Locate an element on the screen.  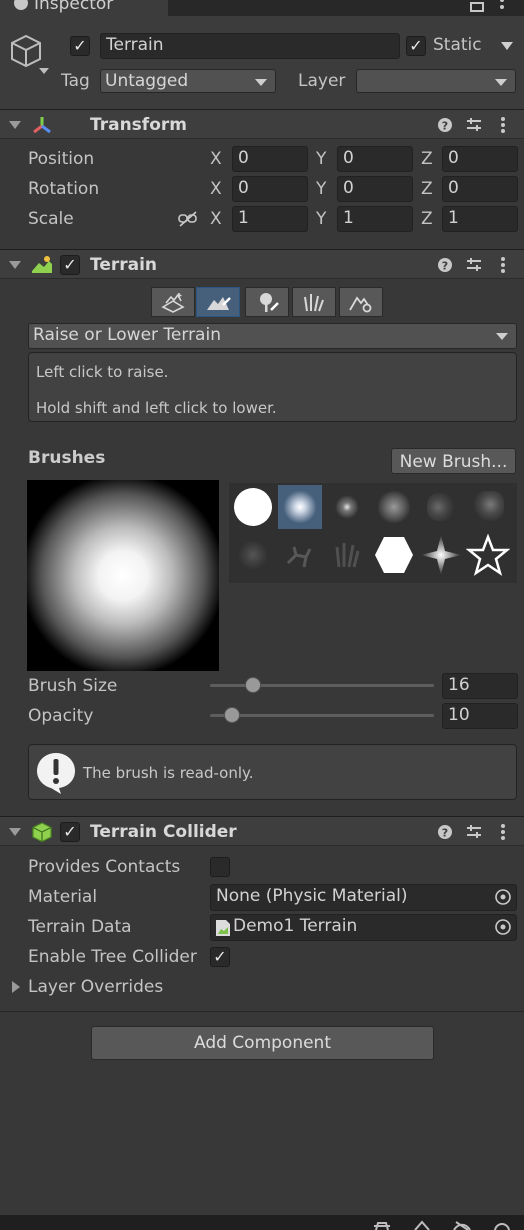
brushes-label: Brushes is located at coordinates (67, 458).